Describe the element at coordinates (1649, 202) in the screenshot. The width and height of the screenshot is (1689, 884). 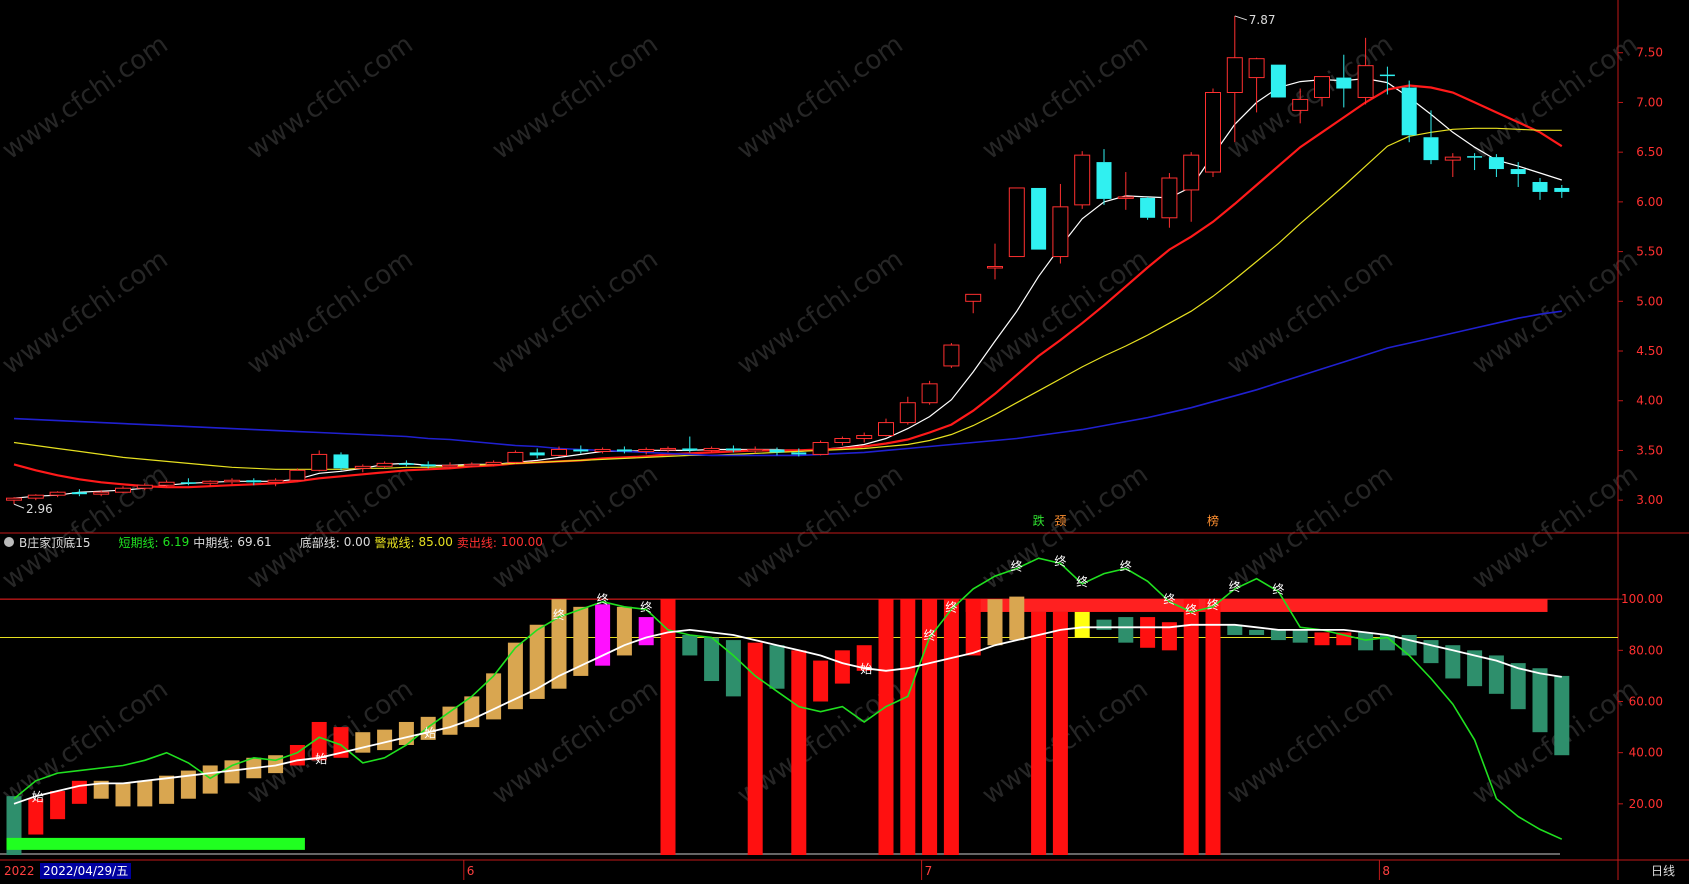
I see `price-tick-label: 6.00` at that location.